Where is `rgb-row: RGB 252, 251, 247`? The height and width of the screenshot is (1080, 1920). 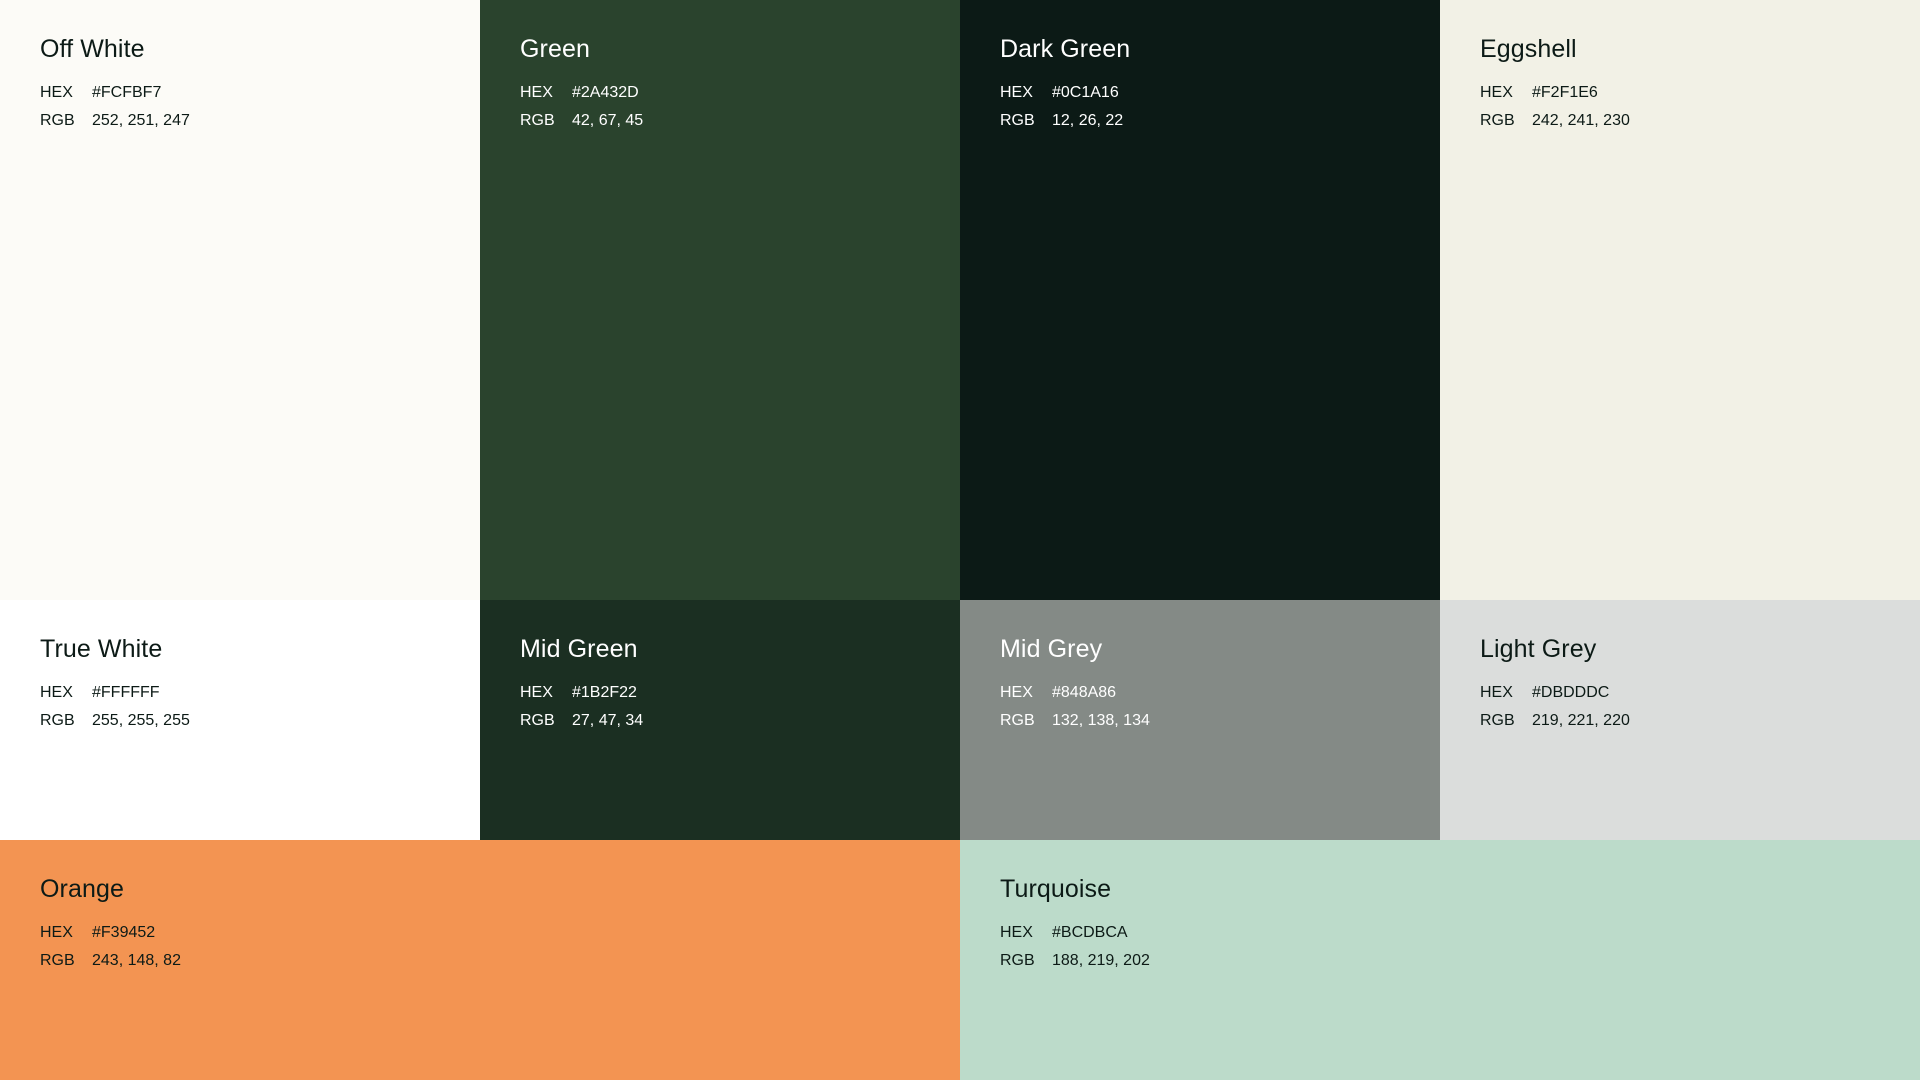 rgb-row: RGB 252, 251, 247 is located at coordinates (240, 121).